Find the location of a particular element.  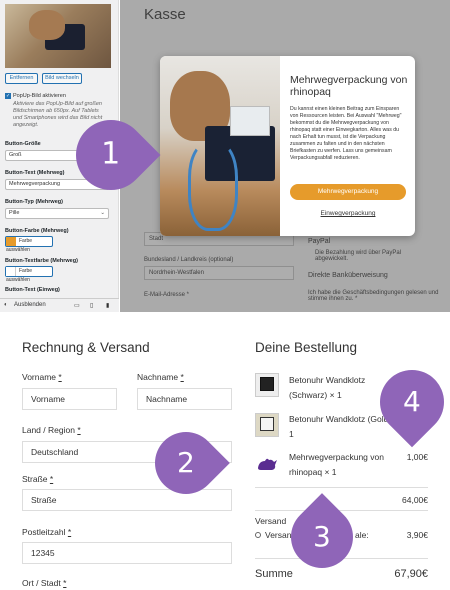

street-input: Straße is located at coordinates (127, 500).